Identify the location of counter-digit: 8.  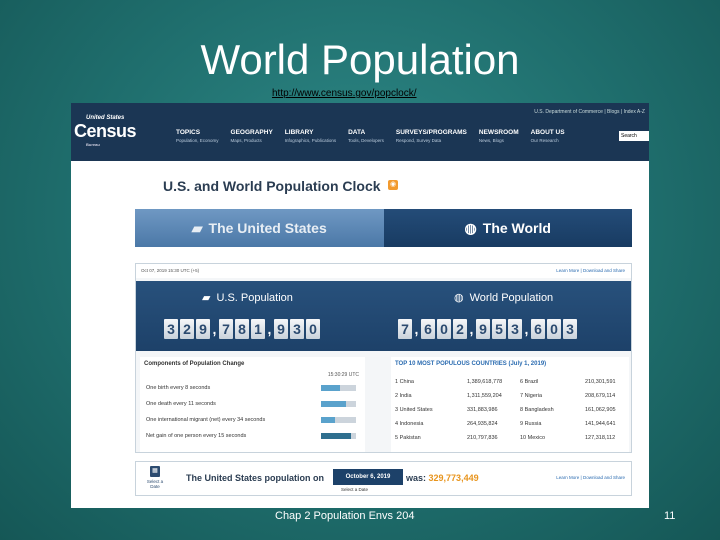
(242, 329).